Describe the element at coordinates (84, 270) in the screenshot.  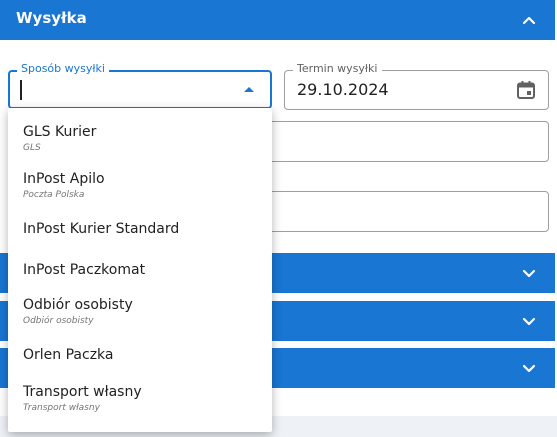
I see `option-name: InPost Paczkomat` at that location.